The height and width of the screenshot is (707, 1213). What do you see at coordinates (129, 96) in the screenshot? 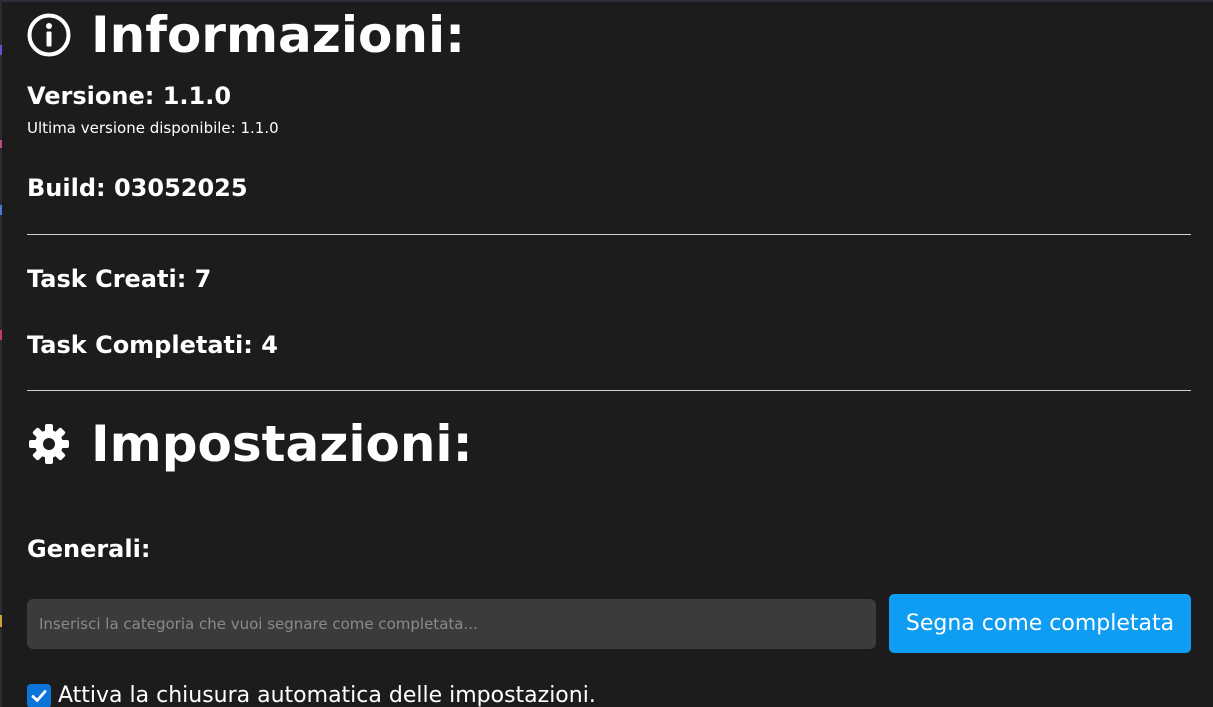
I see `version-text: Versione: 1.1.0` at bounding box center [129, 96].